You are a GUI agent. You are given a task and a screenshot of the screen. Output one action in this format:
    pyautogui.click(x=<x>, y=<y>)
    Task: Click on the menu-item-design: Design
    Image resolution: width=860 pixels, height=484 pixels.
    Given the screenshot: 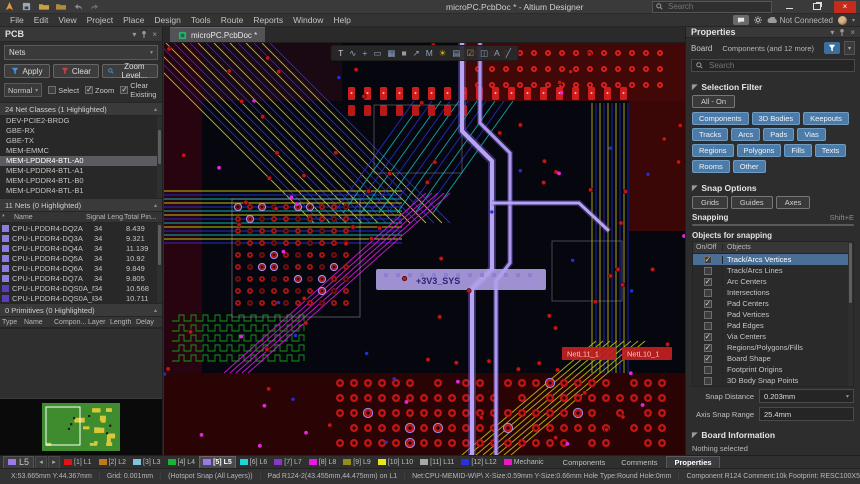 What is the action you would take?
    pyautogui.click(x=167, y=20)
    